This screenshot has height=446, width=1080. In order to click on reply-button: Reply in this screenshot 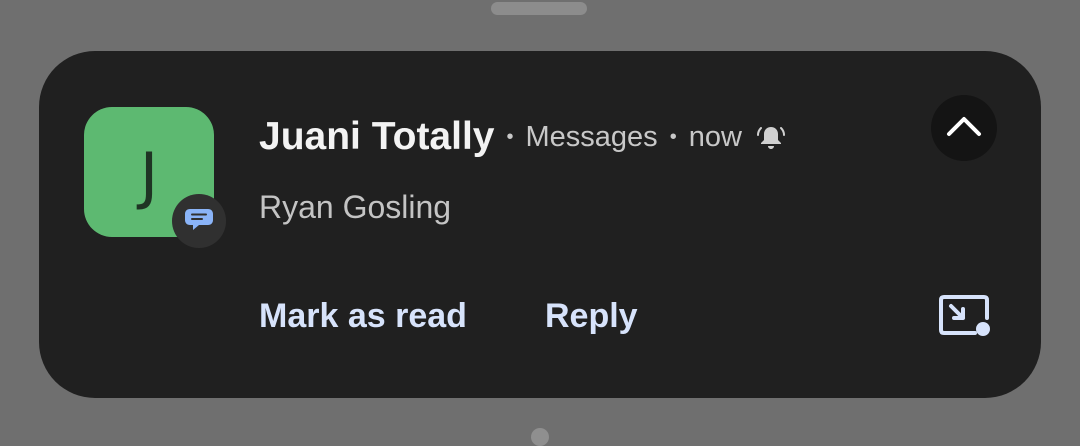, I will do `click(591, 316)`.